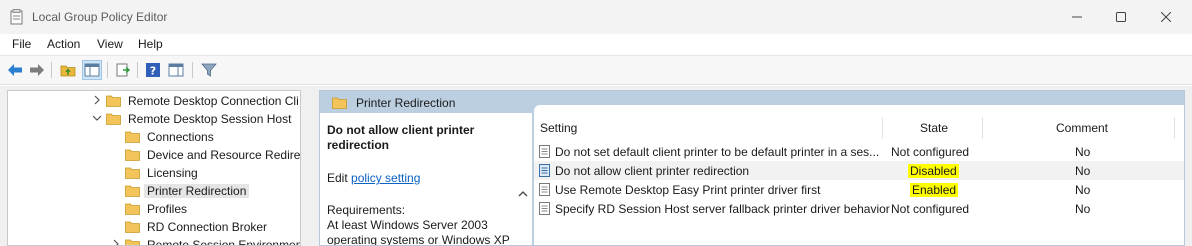  What do you see at coordinates (596, 44) in the screenshot?
I see `menu-bar: File Action View Help` at bounding box center [596, 44].